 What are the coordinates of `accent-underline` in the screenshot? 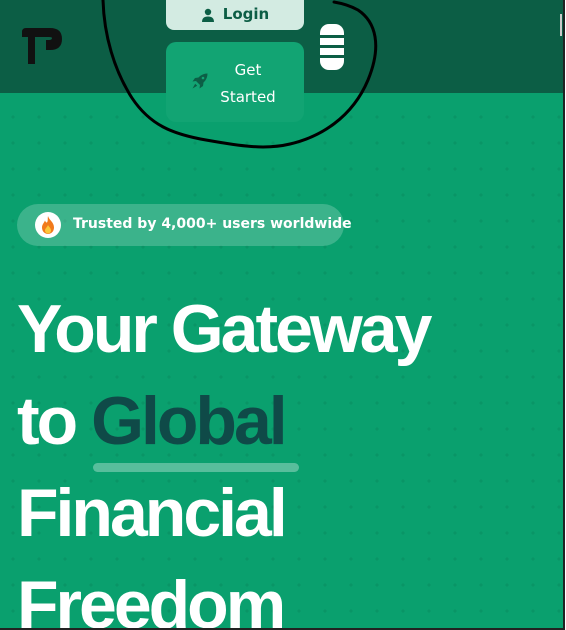 It's located at (196, 467).